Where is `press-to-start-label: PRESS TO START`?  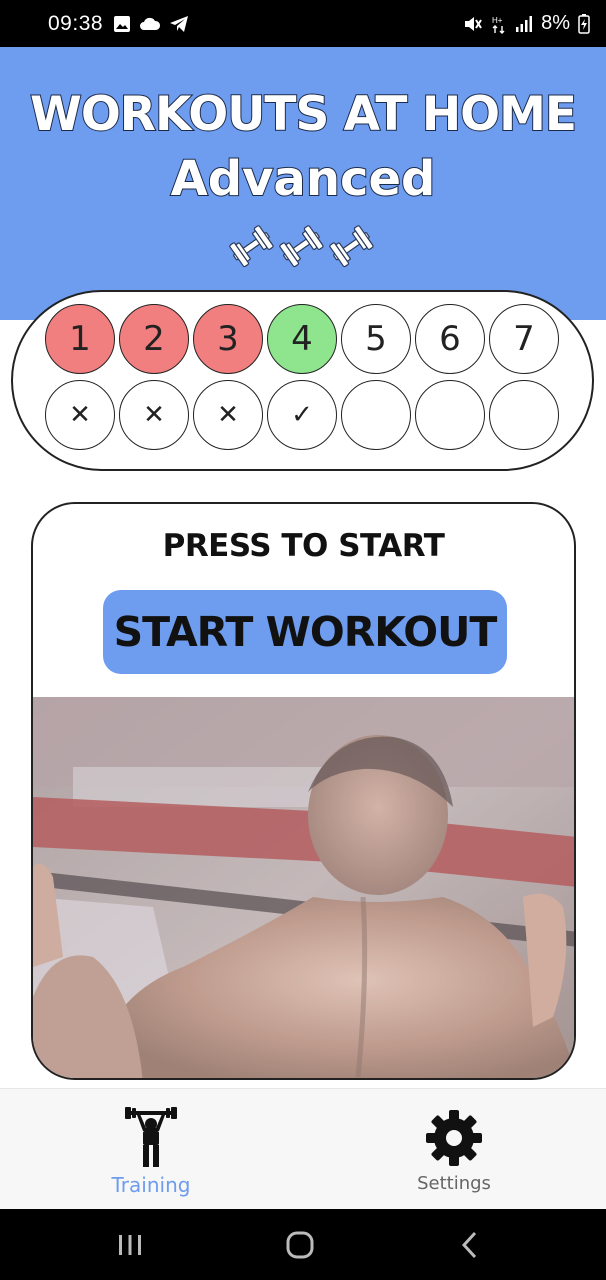
press-to-start-label: PRESS TO START is located at coordinates (303, 546).